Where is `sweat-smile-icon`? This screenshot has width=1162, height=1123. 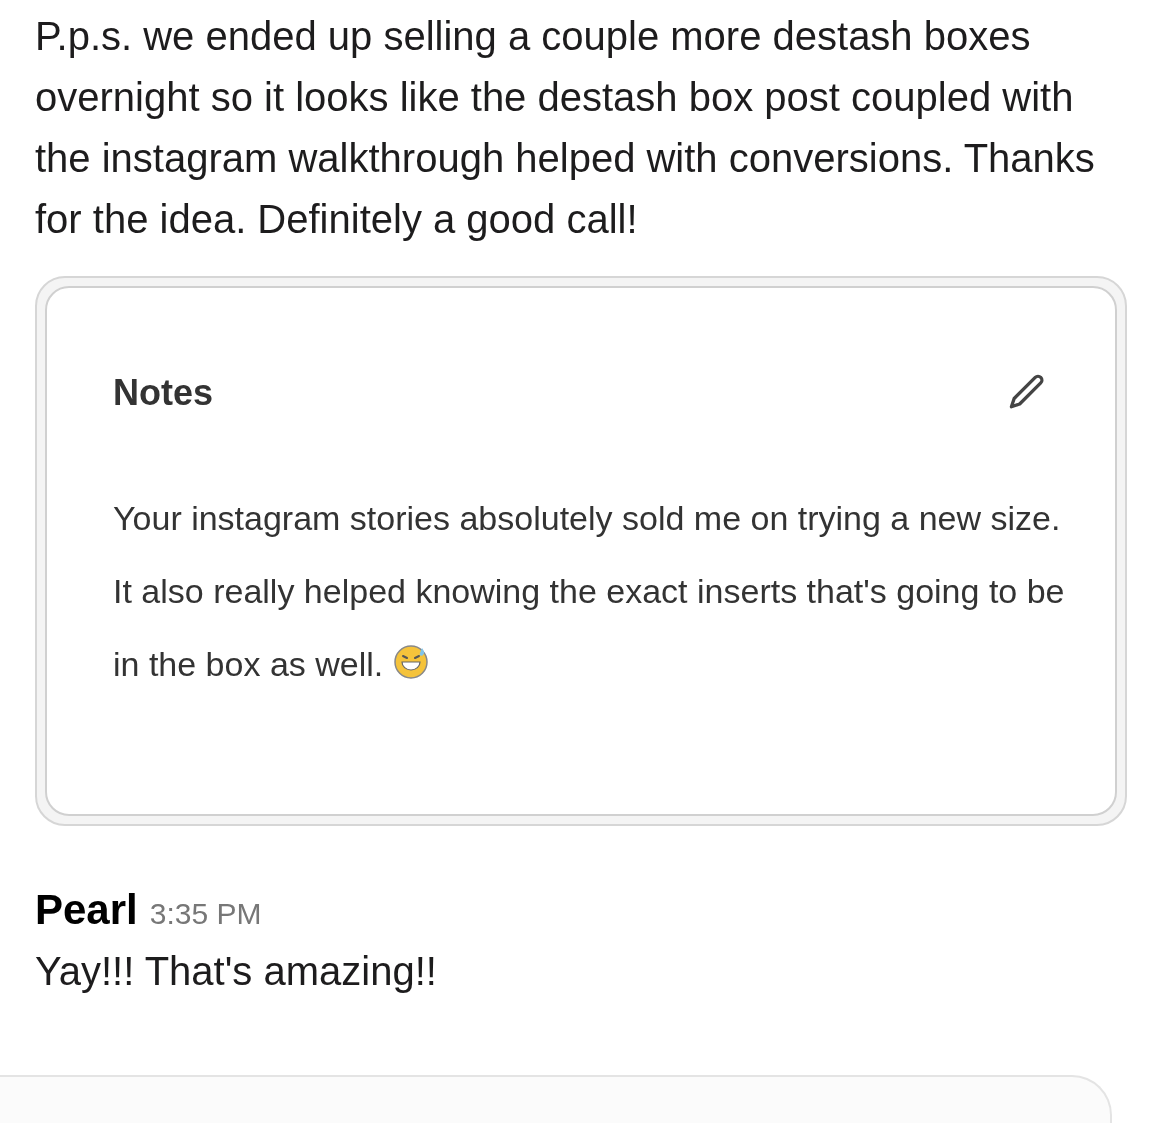
sweat-smile-icon is located at coordinates (410, 662).